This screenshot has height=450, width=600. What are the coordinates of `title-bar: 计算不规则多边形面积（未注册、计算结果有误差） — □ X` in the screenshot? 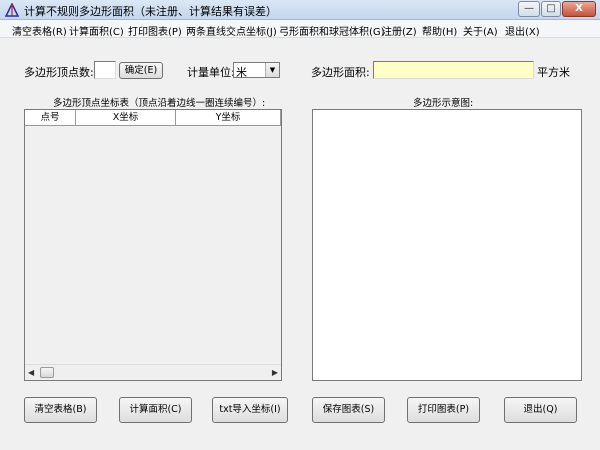 It's located at (300, 10).